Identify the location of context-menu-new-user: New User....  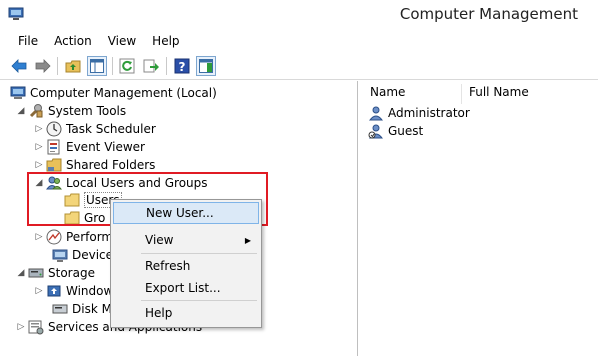
(186, 213).